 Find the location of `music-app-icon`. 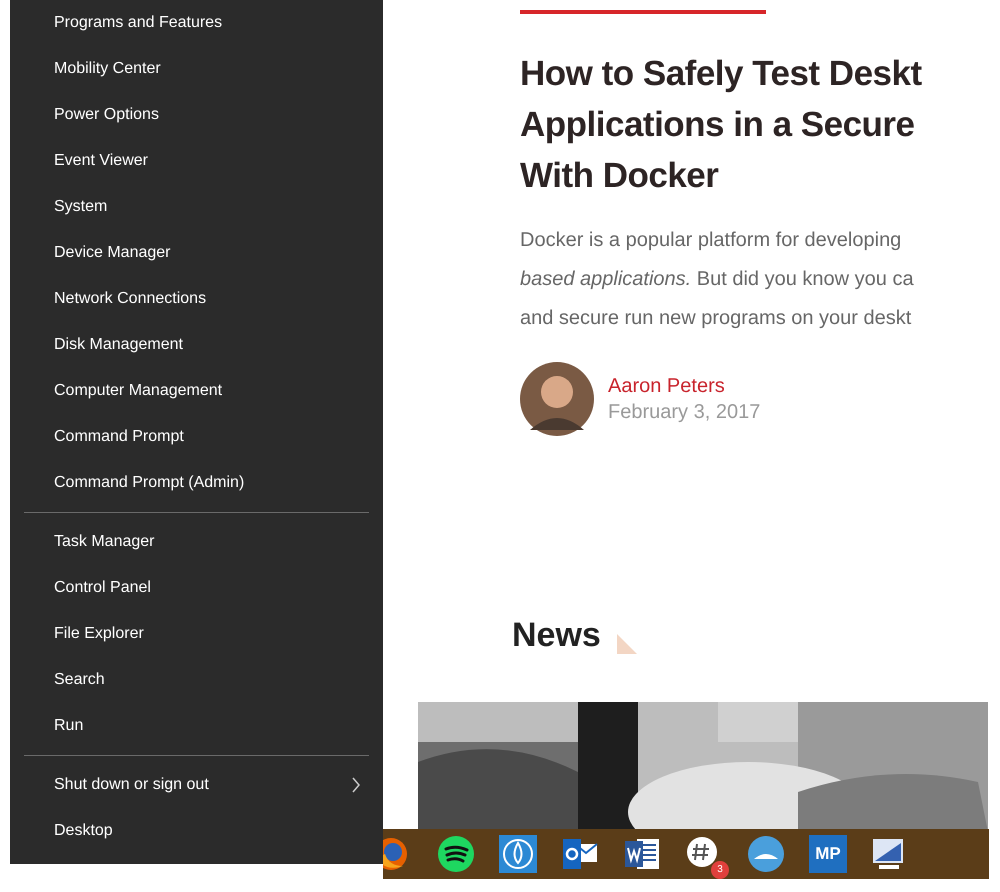

music-app-icon is located at coordinates (456, 854).